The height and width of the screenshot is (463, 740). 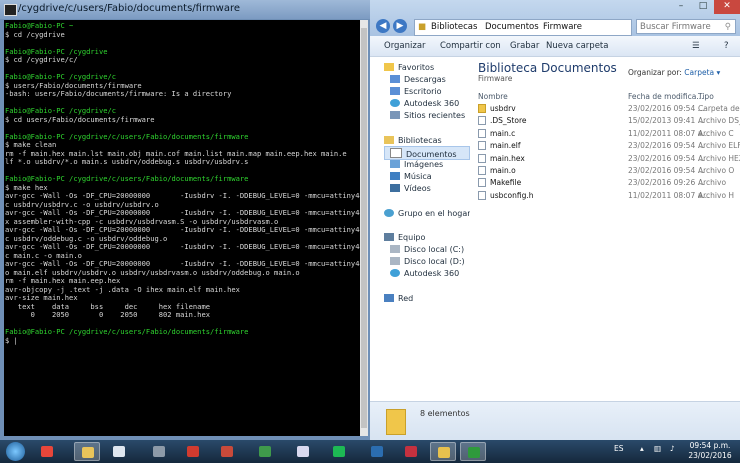 What do you see at coordinates (719, 158) in the screenshot?
I see `file-type: Archivo HEX` at bounding box center [719, 158].